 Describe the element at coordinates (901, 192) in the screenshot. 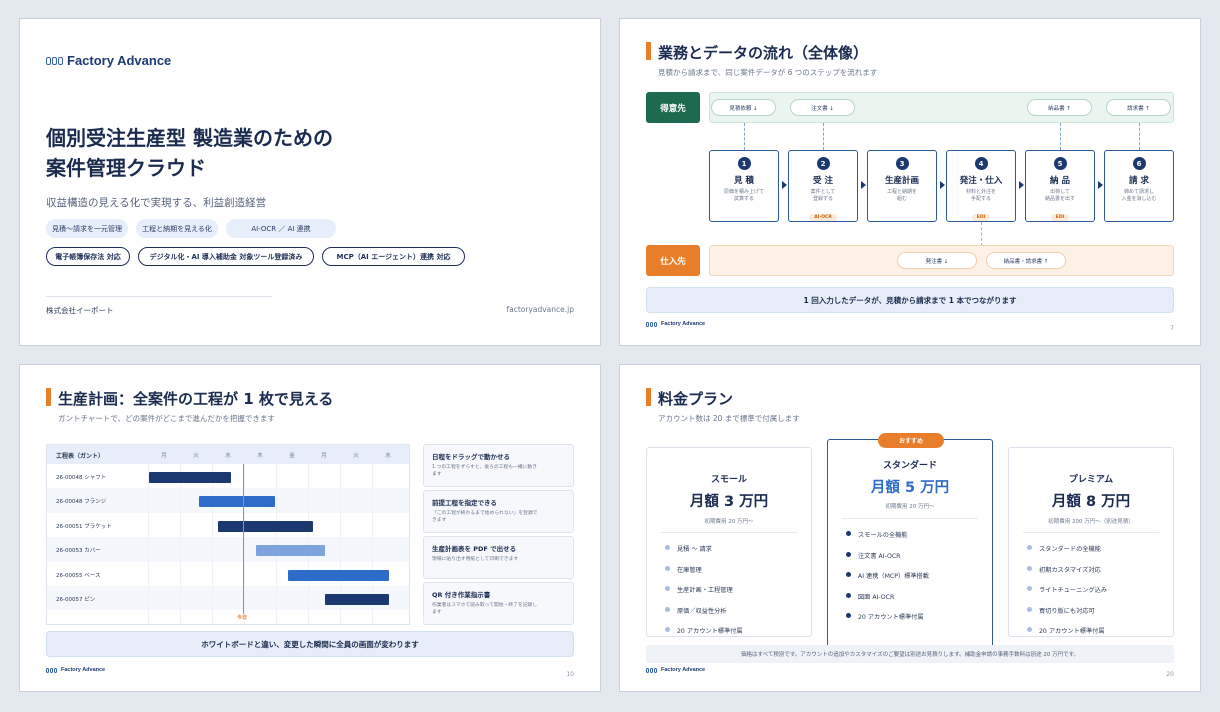

I see `step-desc-line: 工程と納期を` at that location.